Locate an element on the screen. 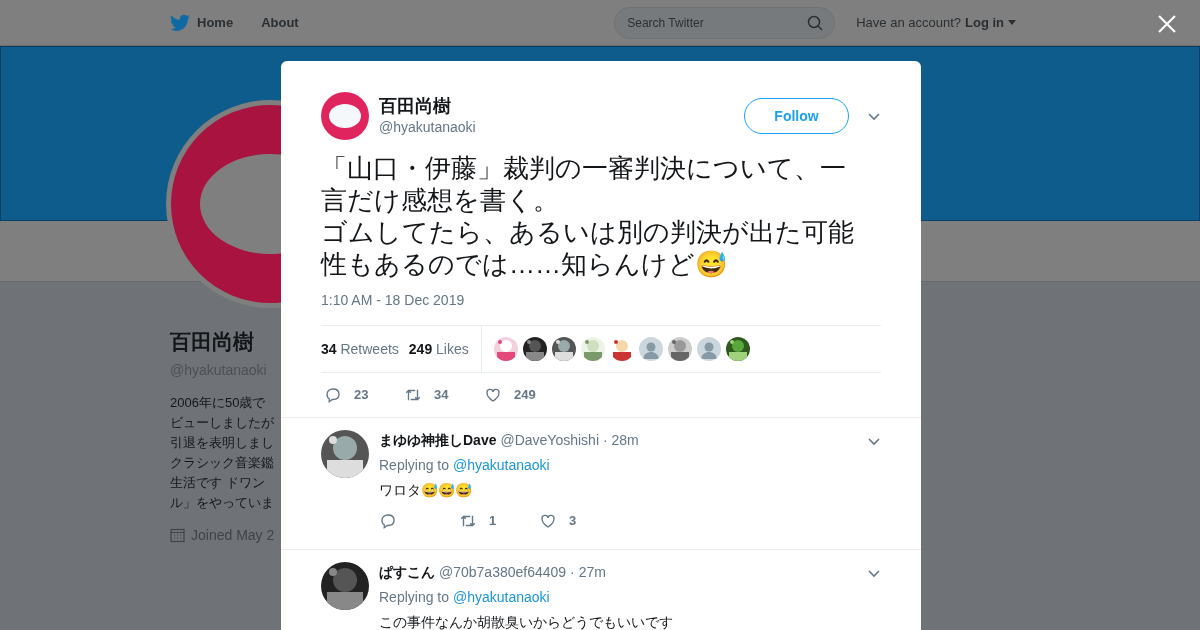  reply-text: この事件なんか胡散臭いからどうでもいいです is located at coordinates (526, 621).